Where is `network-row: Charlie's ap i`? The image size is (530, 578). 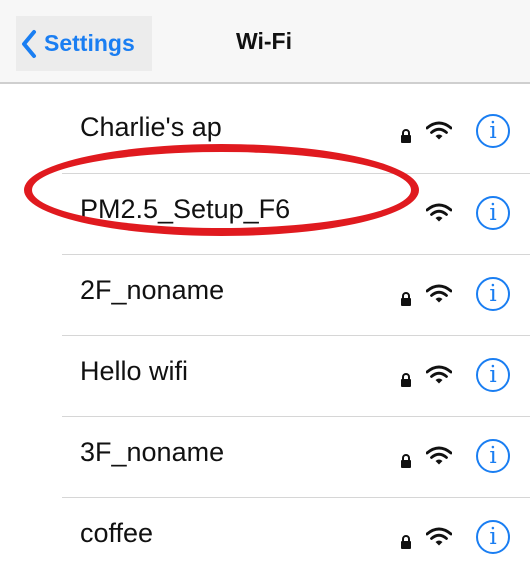
network-row: Charlie's ap i is located at coordinates (296, 132).